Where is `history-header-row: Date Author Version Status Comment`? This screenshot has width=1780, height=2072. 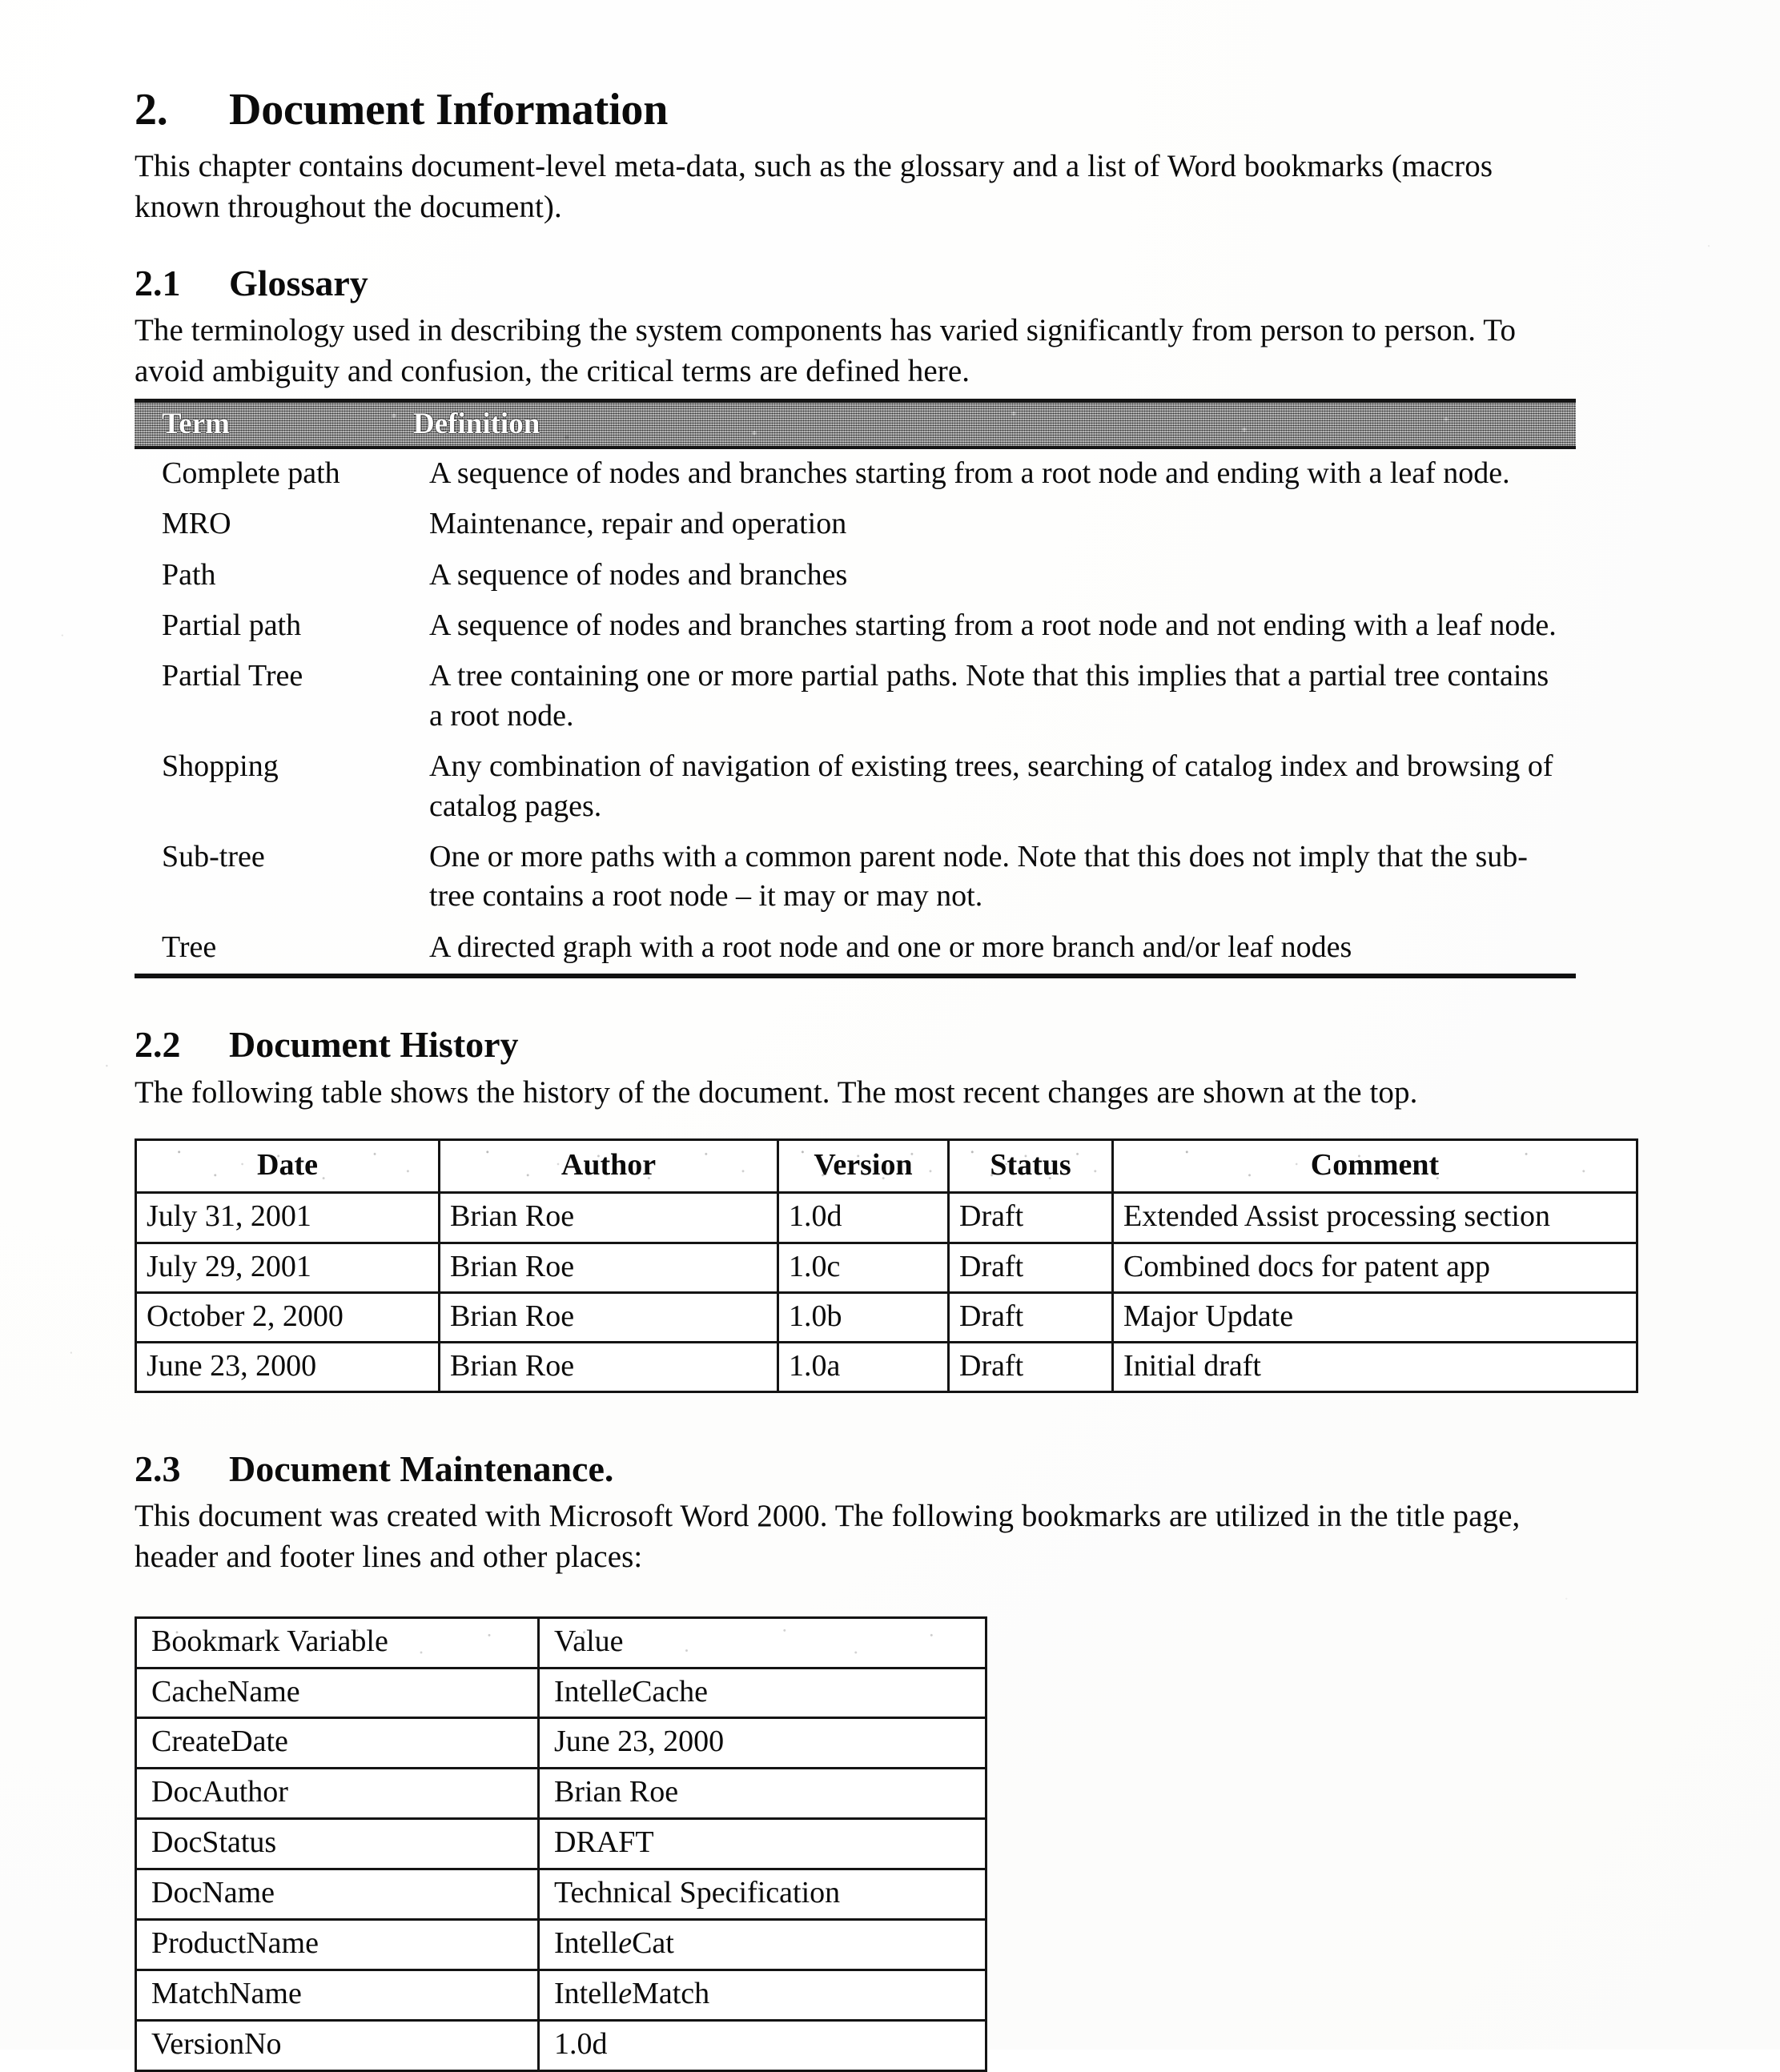 history-header-row: Date Author Version Status Comment is located at coordinates (886, 1166).